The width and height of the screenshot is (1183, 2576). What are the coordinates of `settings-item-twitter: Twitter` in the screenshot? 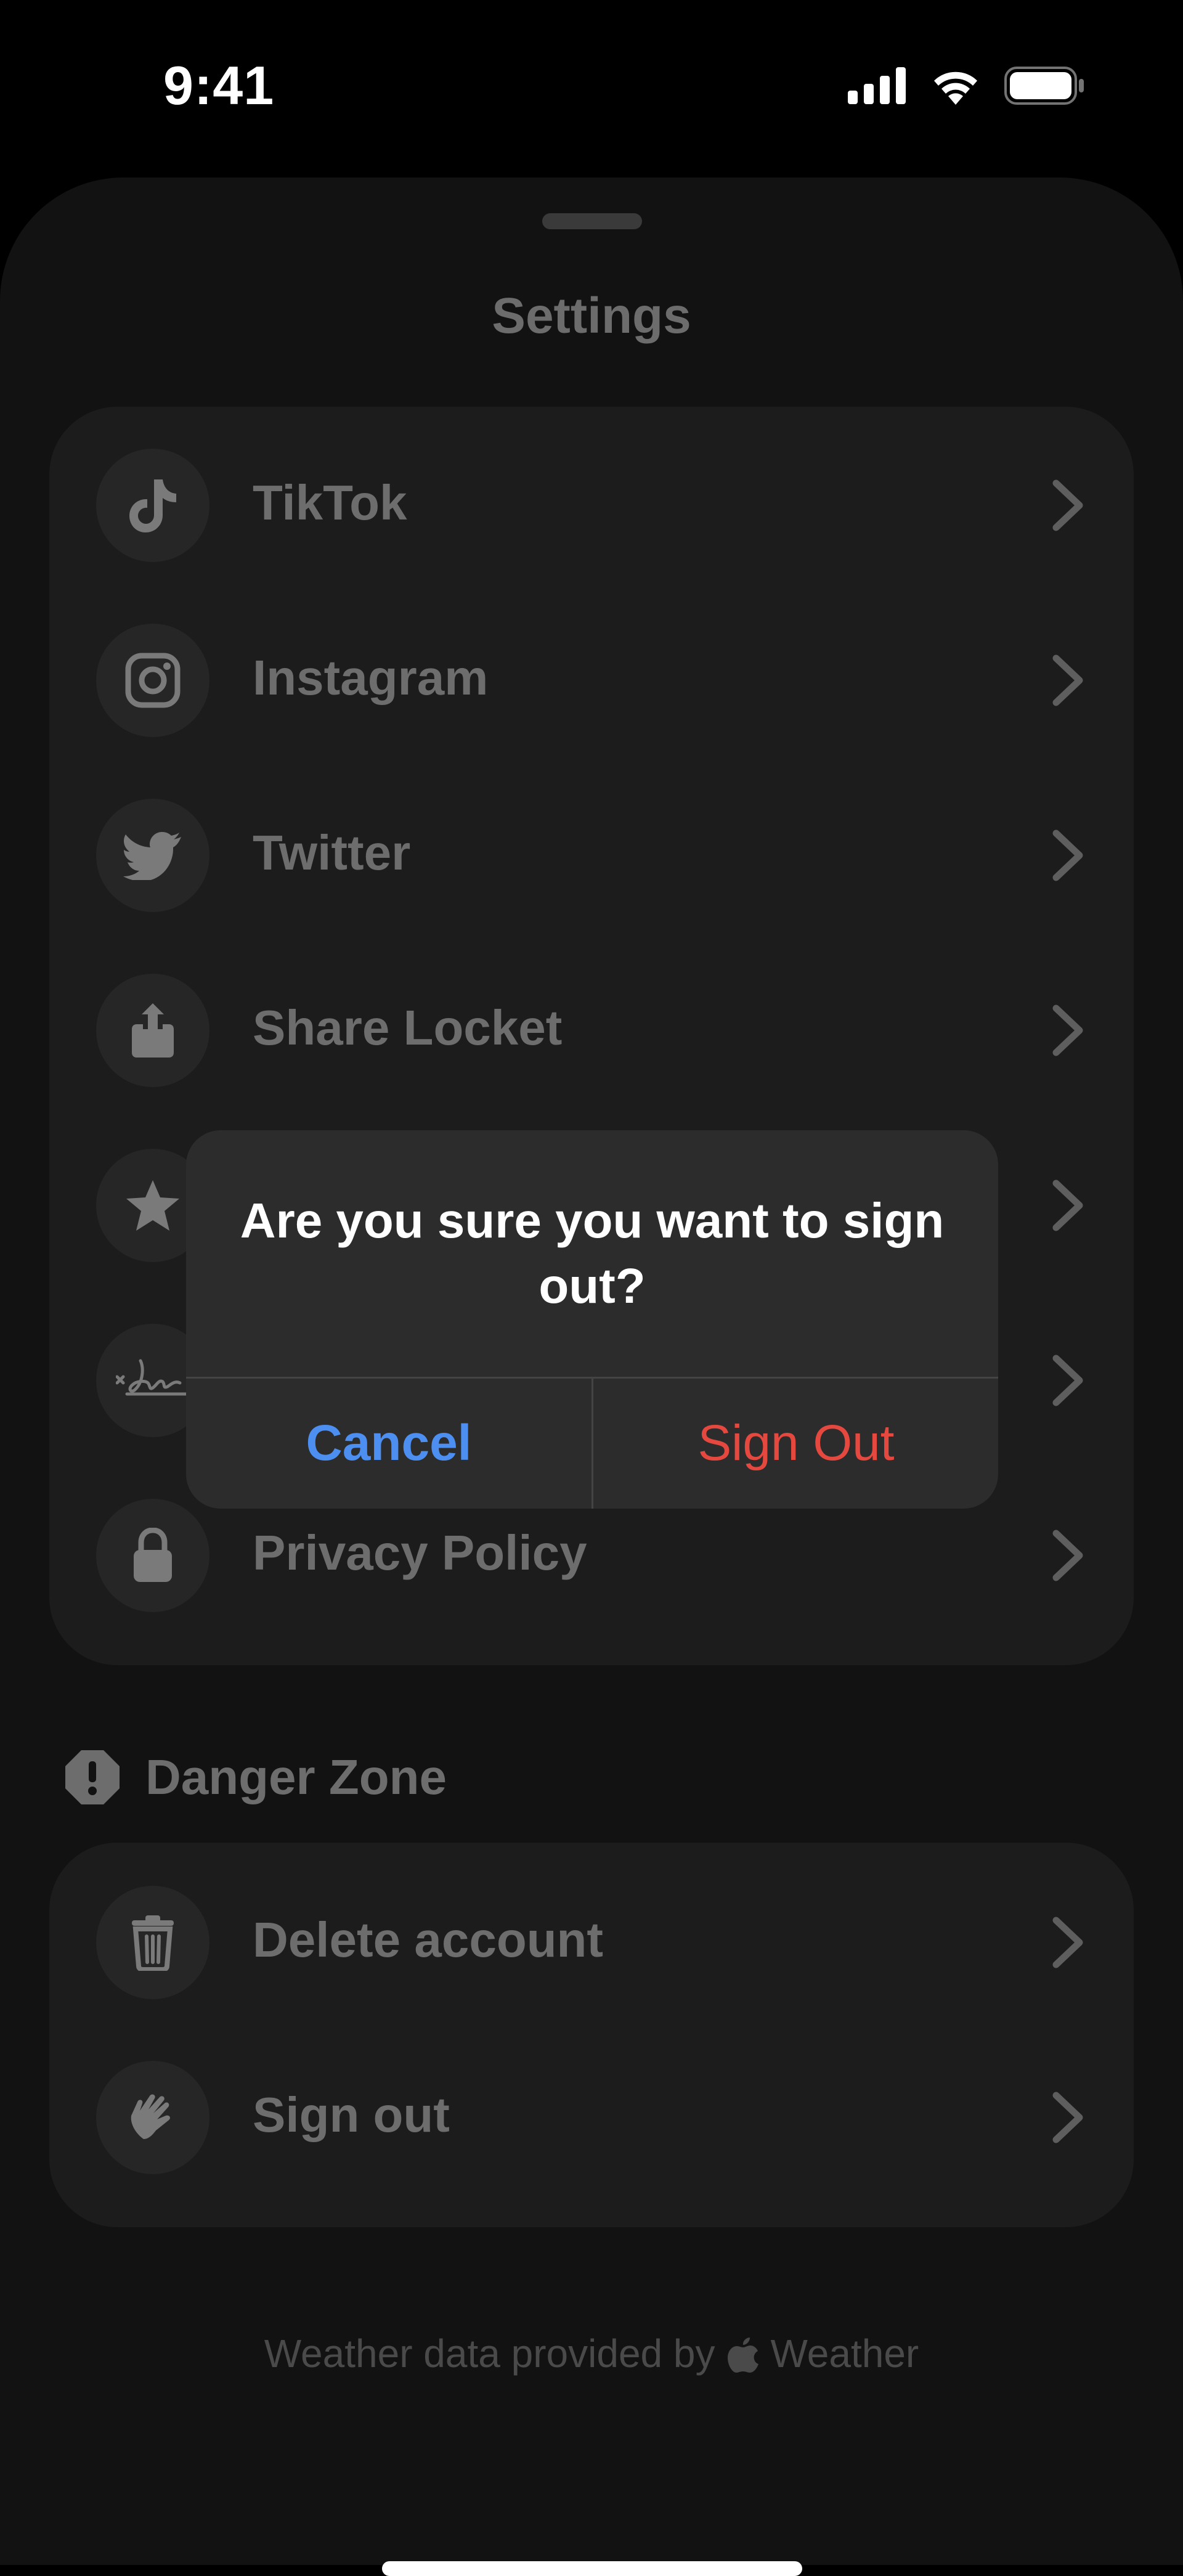 It's located at (591, 855).